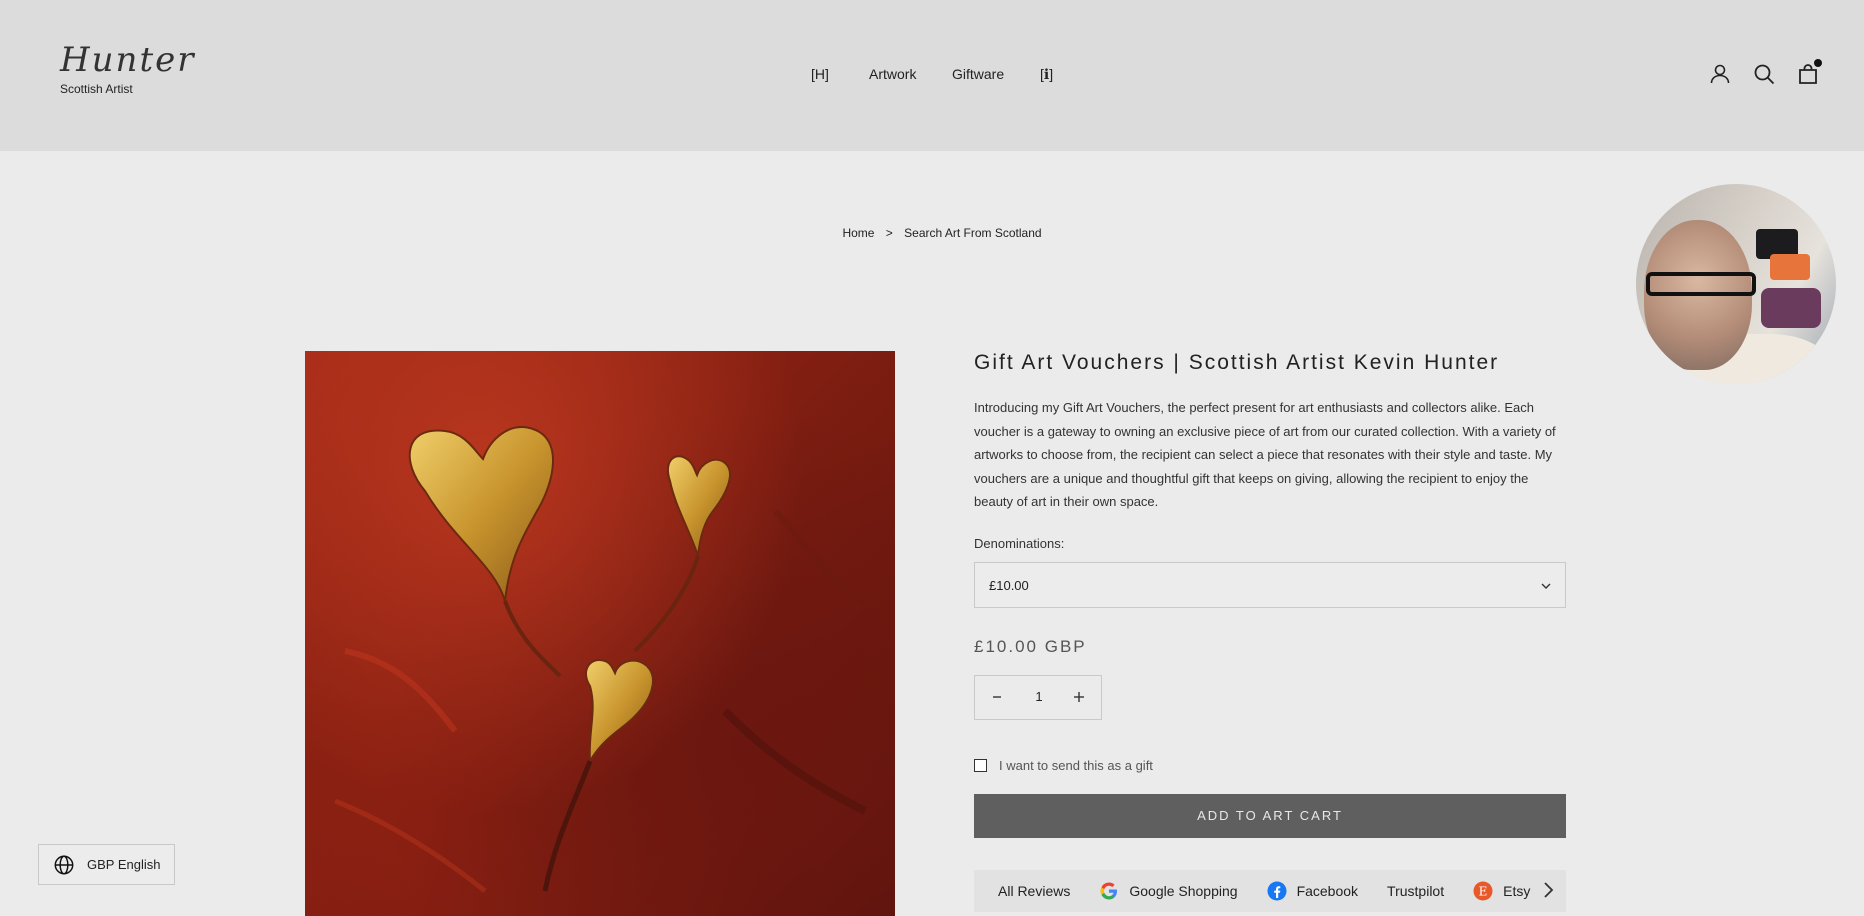 This screenshot has width=1864, height=916. What do you see at coordinates (1046, 74) in the screenshot?
I see `nav-item-info: [ℹ]` at bounding box center [1046, 74].